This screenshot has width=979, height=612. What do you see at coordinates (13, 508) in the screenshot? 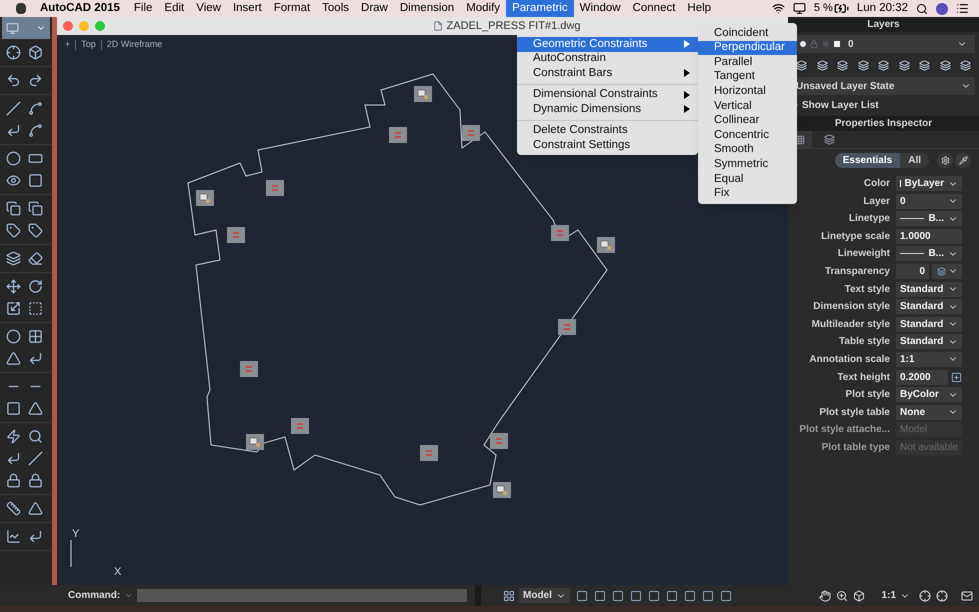
I see `dimension-icon` at bounding box center [13, 508].